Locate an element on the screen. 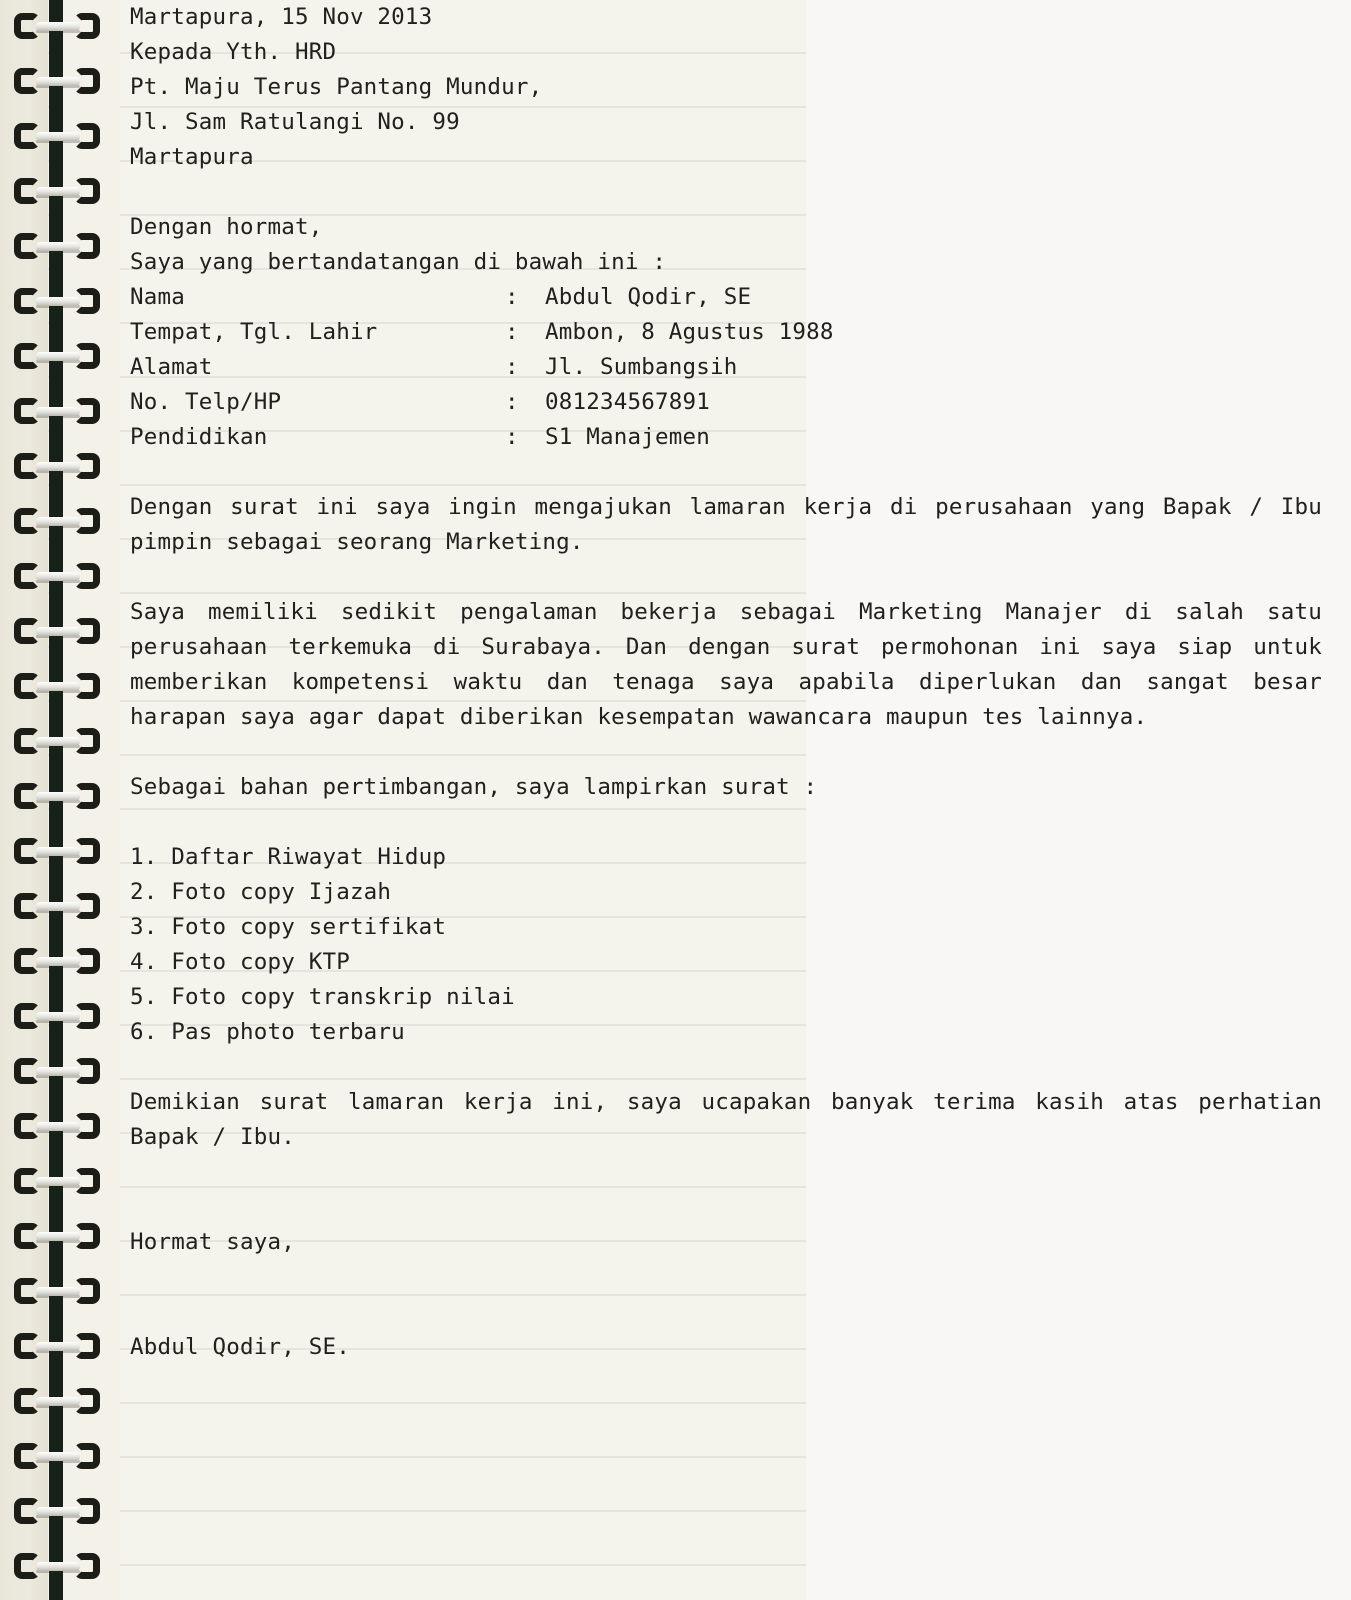  binding-ring-list is located at coordinates (60, 800).